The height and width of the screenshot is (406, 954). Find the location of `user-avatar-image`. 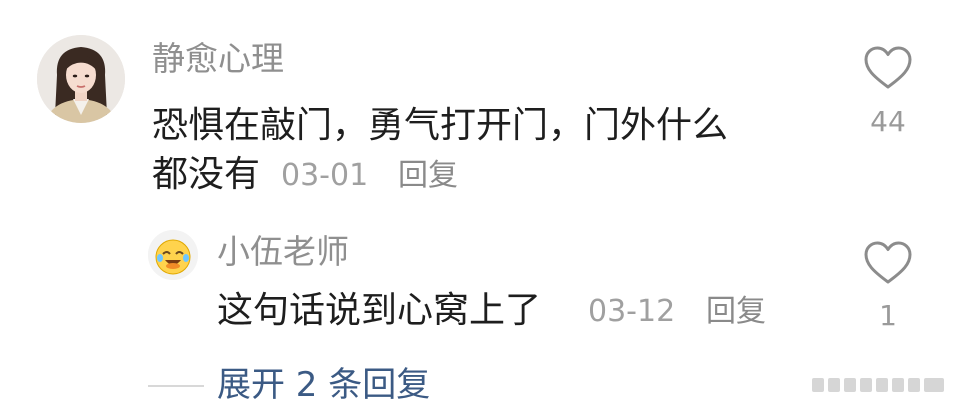

user-avatar-image is located at coordinates (81, 79).